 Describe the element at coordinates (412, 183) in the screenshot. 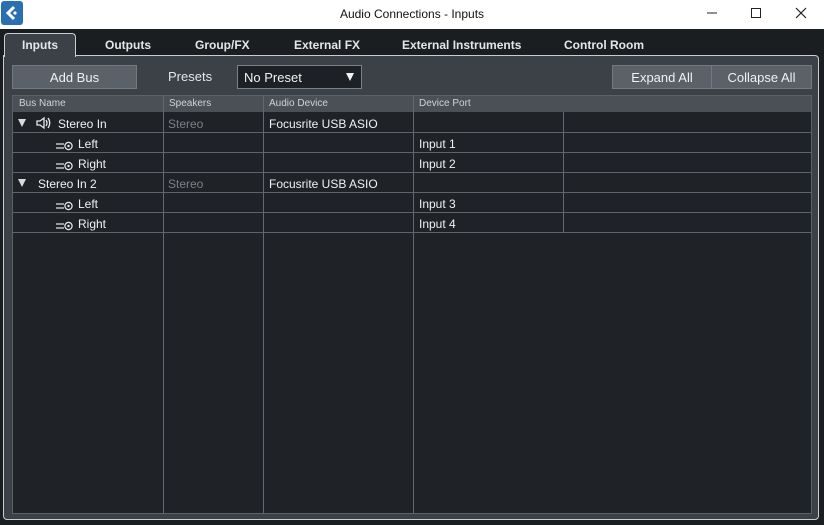

I see `table-row: Stereo In 2 Stereo Focusrite USB ASIO` at that location.